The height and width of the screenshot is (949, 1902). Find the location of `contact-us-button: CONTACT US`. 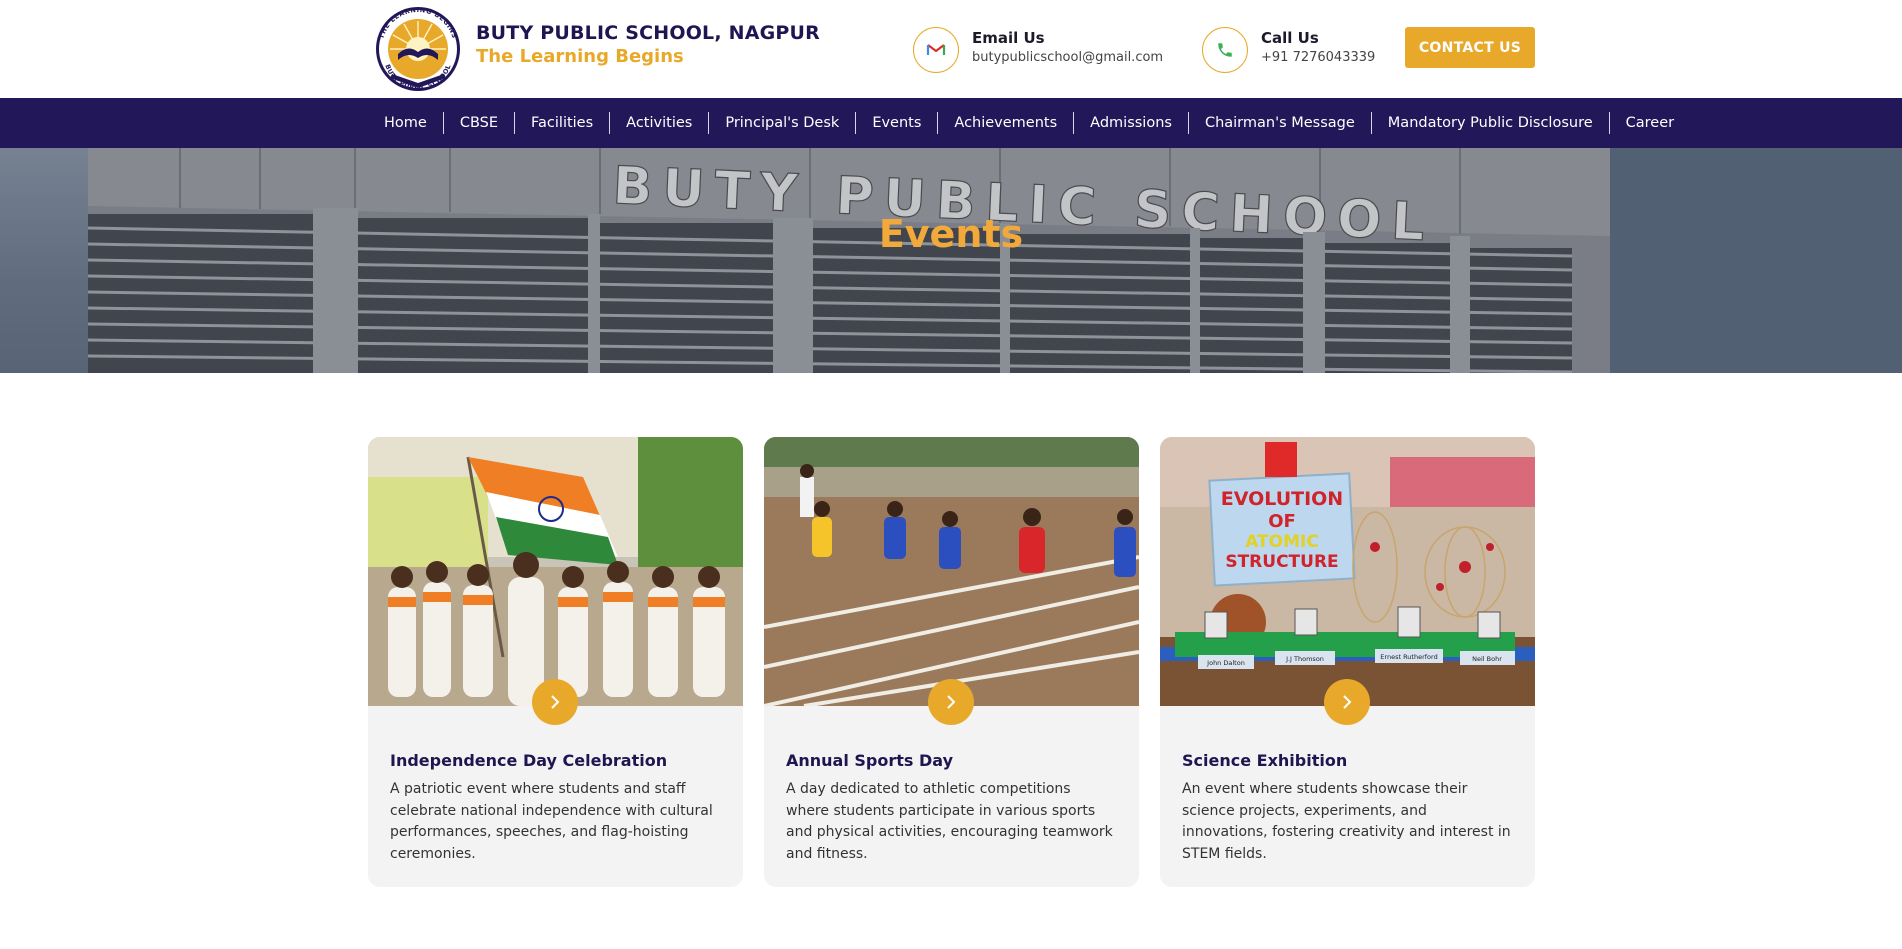

contact-us-button: CONTACT US is located at coordinates (1470, 47).